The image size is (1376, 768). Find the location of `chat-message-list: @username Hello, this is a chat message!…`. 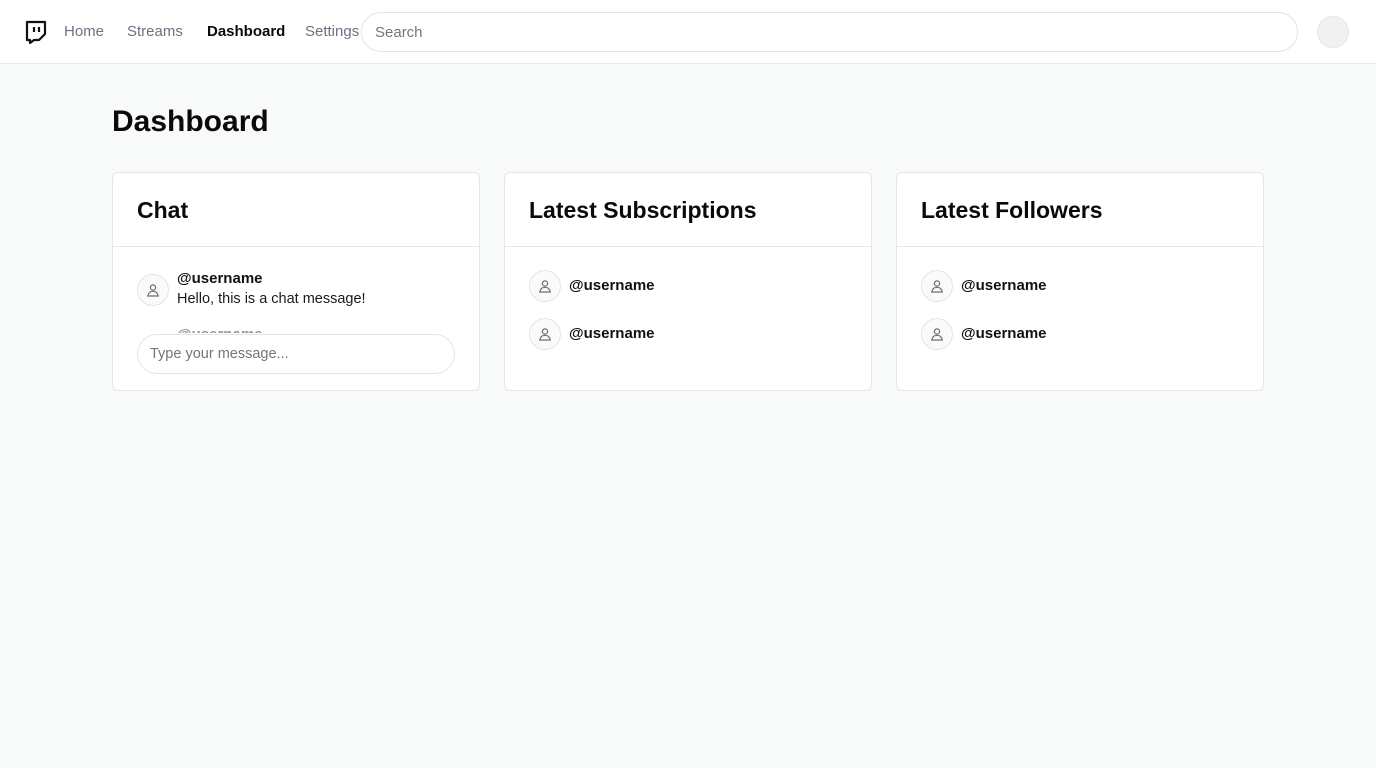

chat-message-list: @username Hello, this is a chat message!… is located at coordinates (296, 290).